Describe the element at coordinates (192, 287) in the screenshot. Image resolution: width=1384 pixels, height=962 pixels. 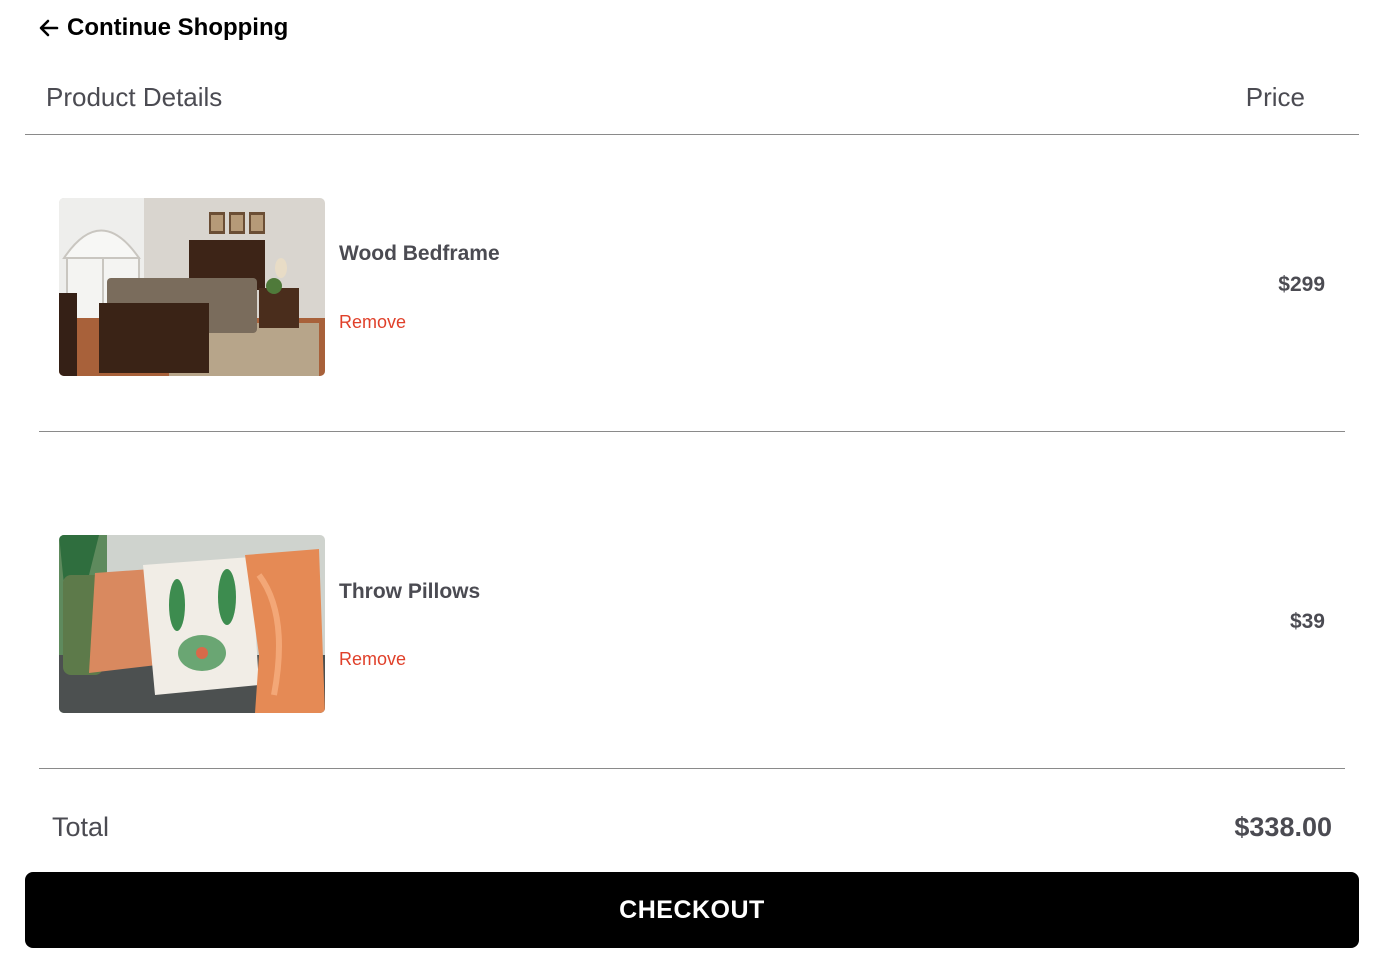
I see `product-image-bedframe` at that location.